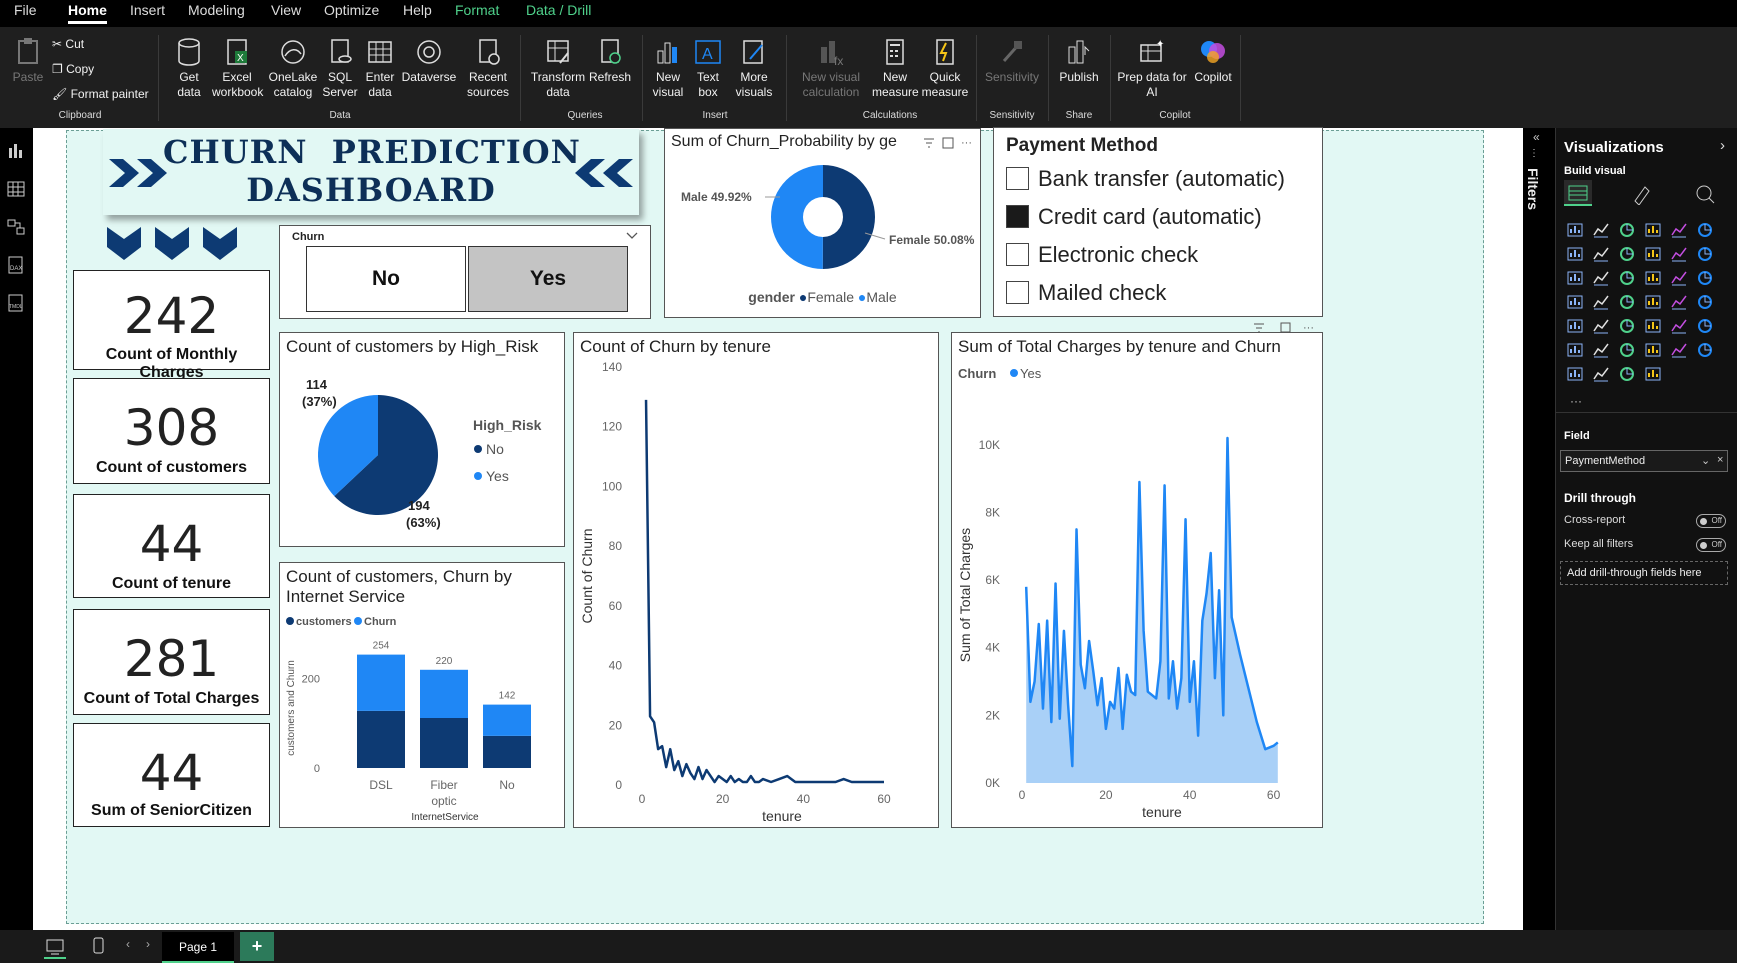  What do you see at coordinates (1679, 302) in the screenshot?
I see `gauge-icon` at bounding box center [1679, 302].